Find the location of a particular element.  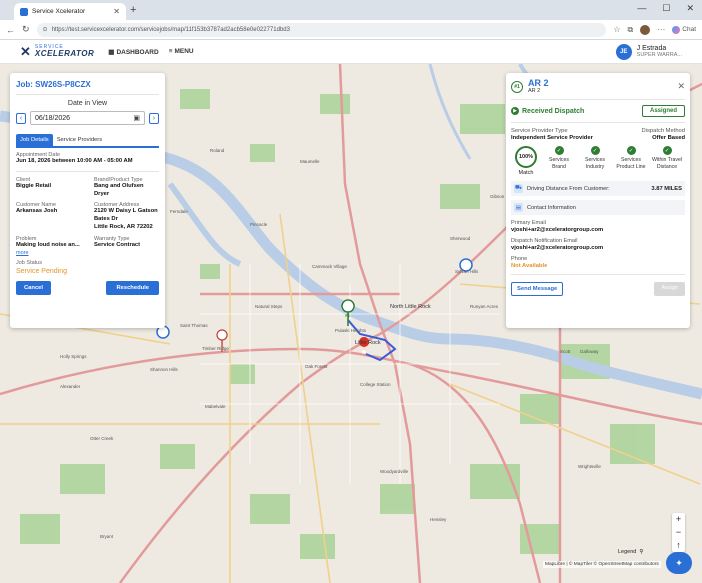

nav-menu: ≡ MENU is located at coordinates (181, 52).